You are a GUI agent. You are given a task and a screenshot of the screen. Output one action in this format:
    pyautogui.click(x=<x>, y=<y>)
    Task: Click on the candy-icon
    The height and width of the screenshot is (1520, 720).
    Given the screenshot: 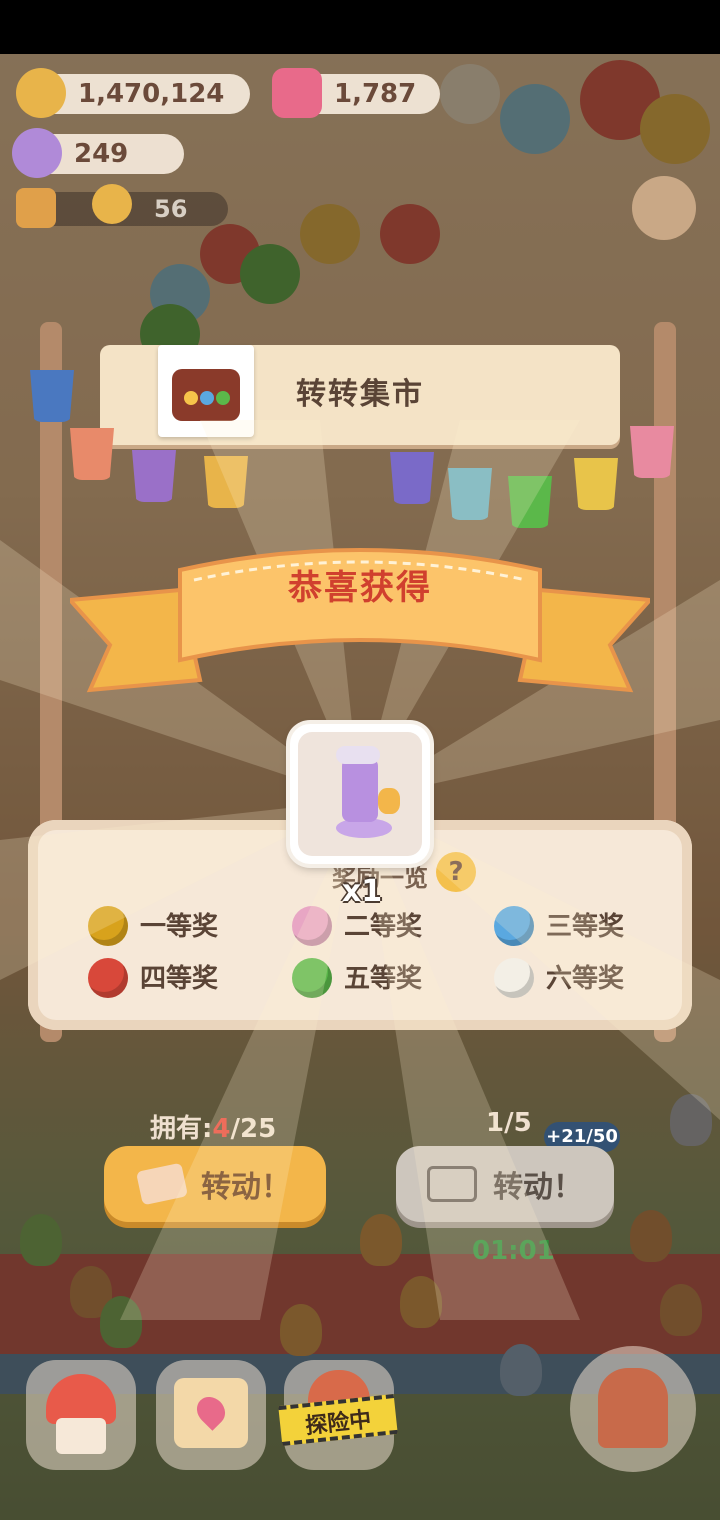 What is the action you would take?
    pyautogui.click(x=37, y=153)
    